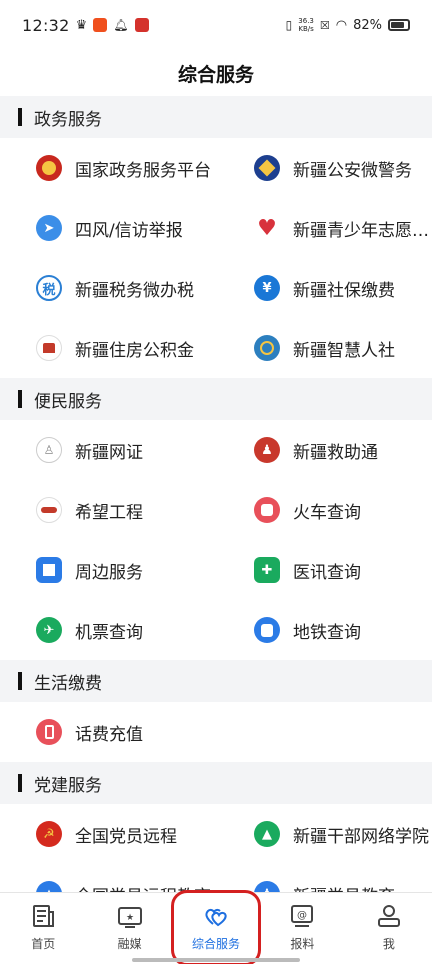  I want to click on party-emblem-icon: ☭, so click(49, 834).